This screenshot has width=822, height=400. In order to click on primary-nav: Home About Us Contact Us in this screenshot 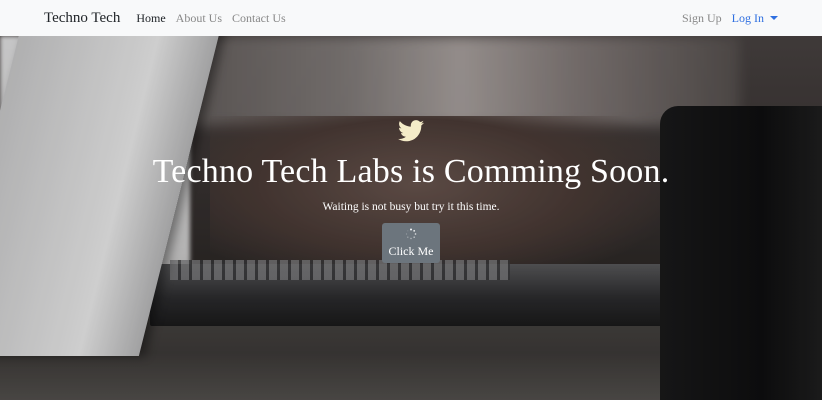, I will do `click(215, 18)`.